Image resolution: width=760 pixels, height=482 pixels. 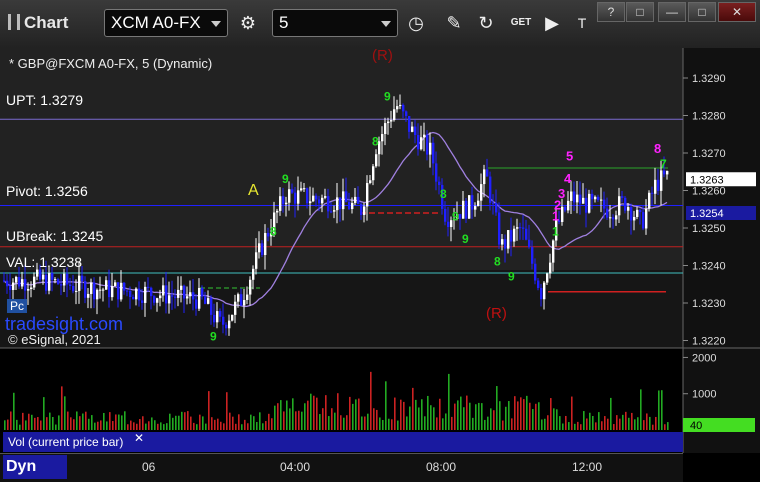 What do you see at coordinates (66, 442) in the screenshot?
I see `volume-caption: Vol (current price bar)` at bounding box center [66, 442].